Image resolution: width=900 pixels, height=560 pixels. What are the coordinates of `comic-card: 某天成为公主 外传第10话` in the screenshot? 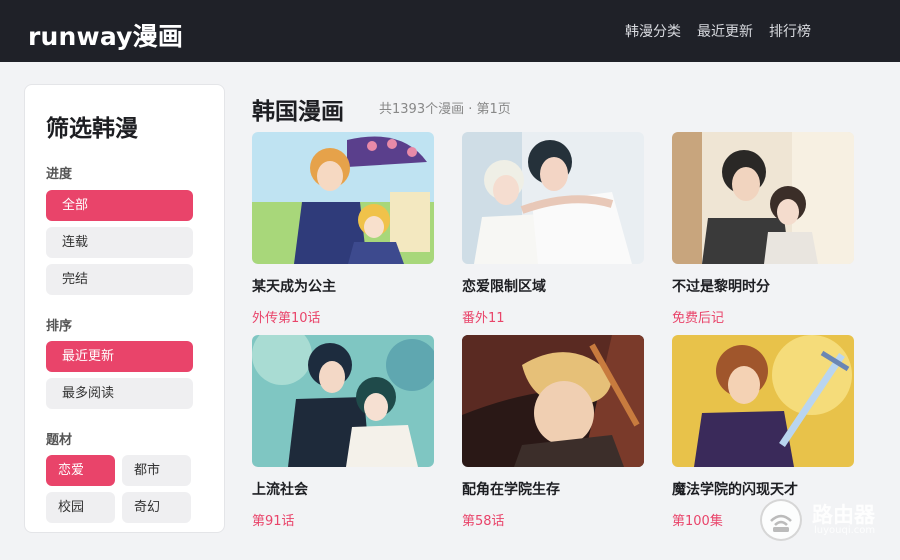 It's located at (343, 229).